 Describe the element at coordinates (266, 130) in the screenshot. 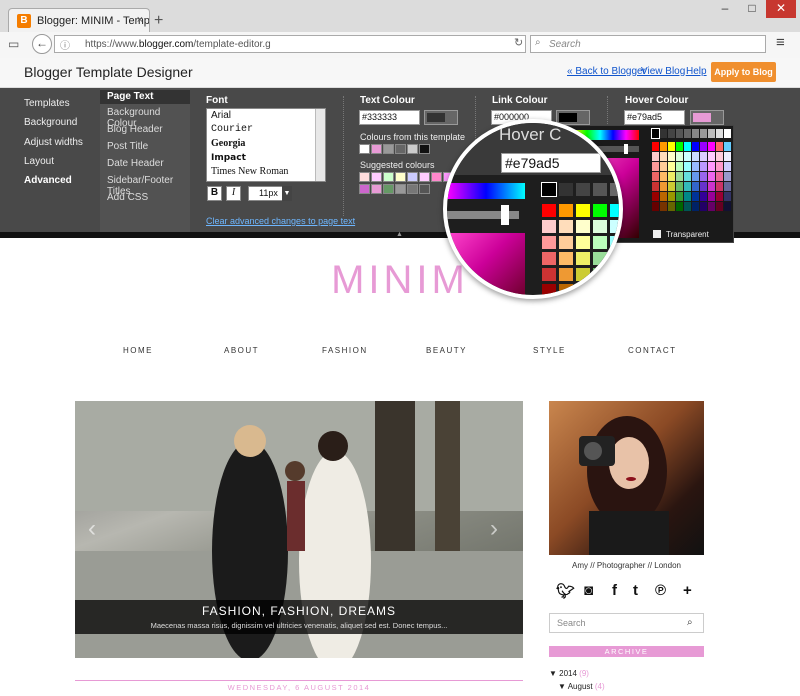

I see `font-option: Courier` at that location.